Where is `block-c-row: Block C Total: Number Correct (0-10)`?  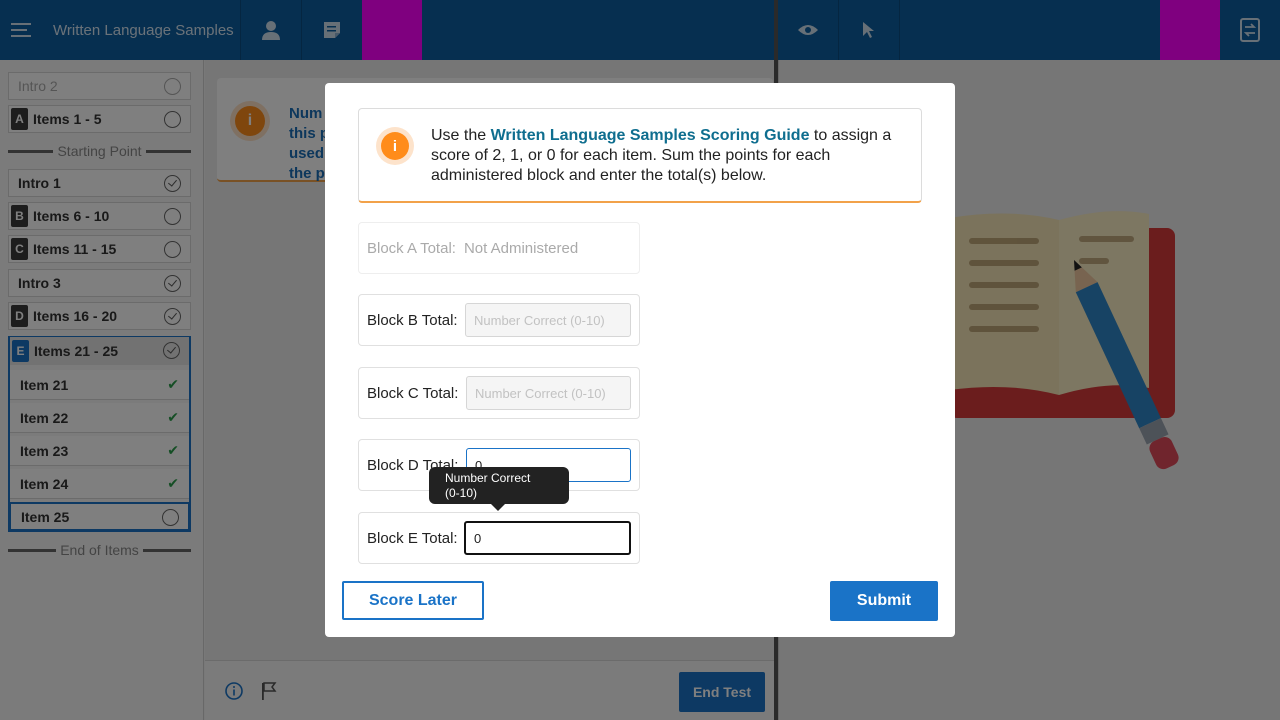 block-c-row: Block C Total: Number Correct (0-10) is located at coordinates (499, 393).